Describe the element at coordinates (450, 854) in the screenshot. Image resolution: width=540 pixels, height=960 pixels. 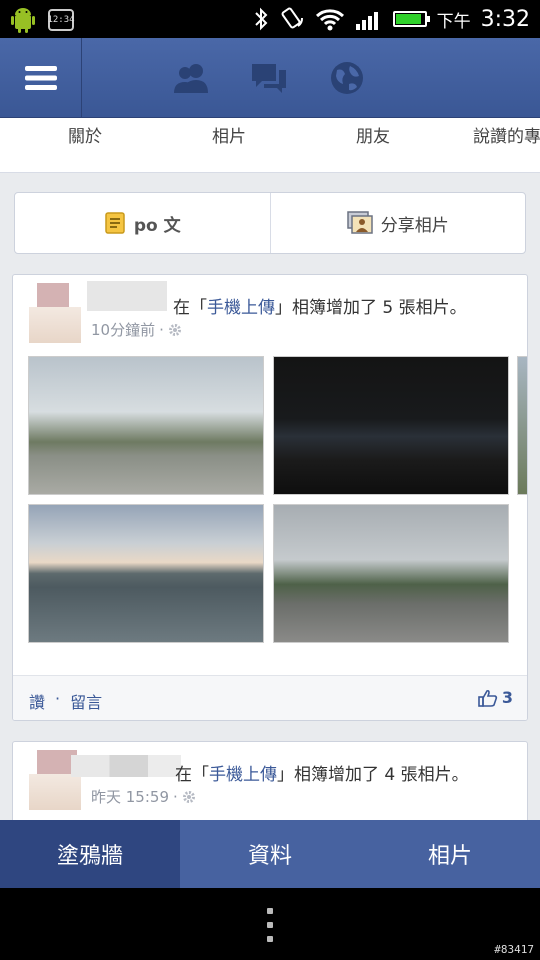
I see `nav-photos: 相片` at that location.